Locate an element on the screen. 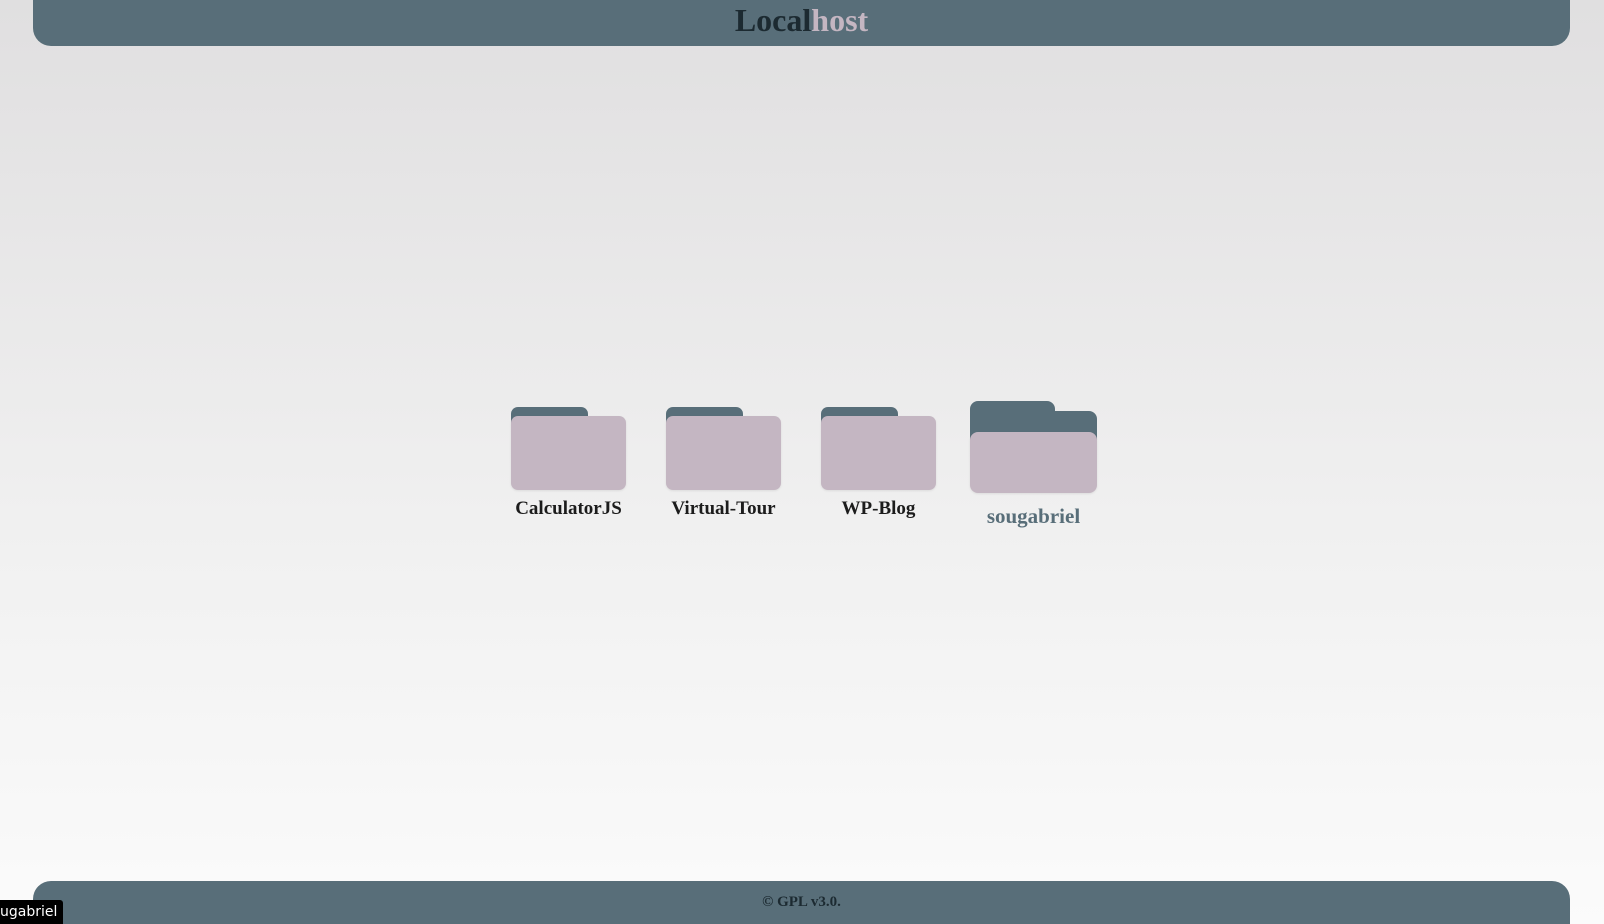  folder-label: sougabriel is located at coordinates (1033, 516).